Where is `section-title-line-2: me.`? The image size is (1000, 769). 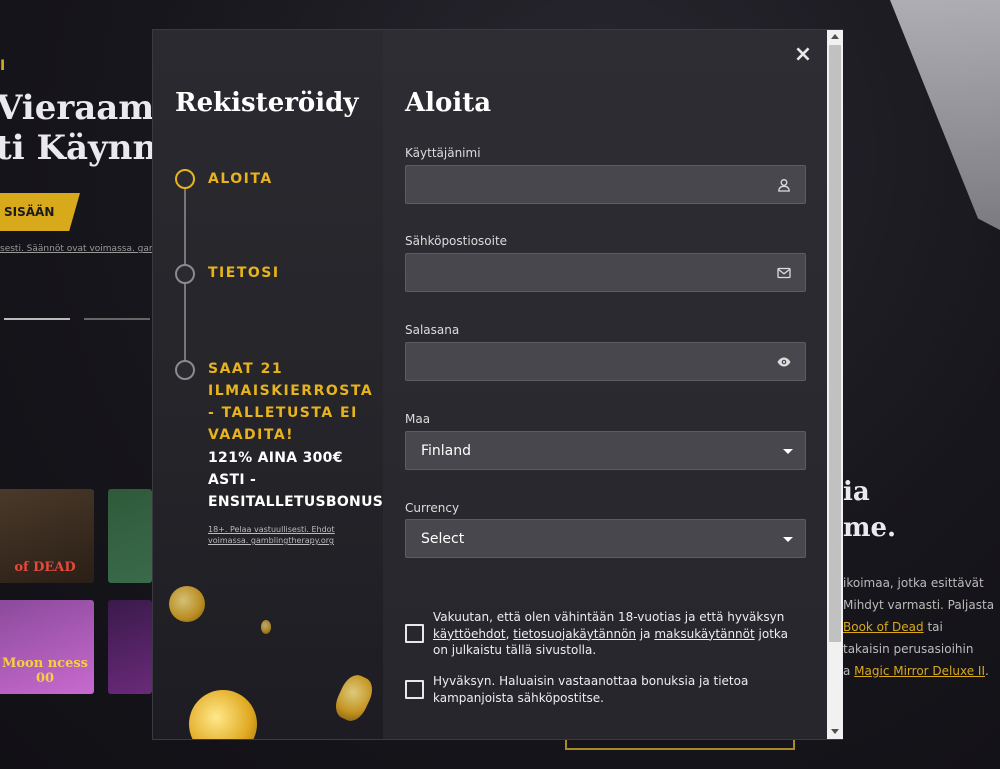
section-title-line-2: me. is located at coordinates (870, 528).